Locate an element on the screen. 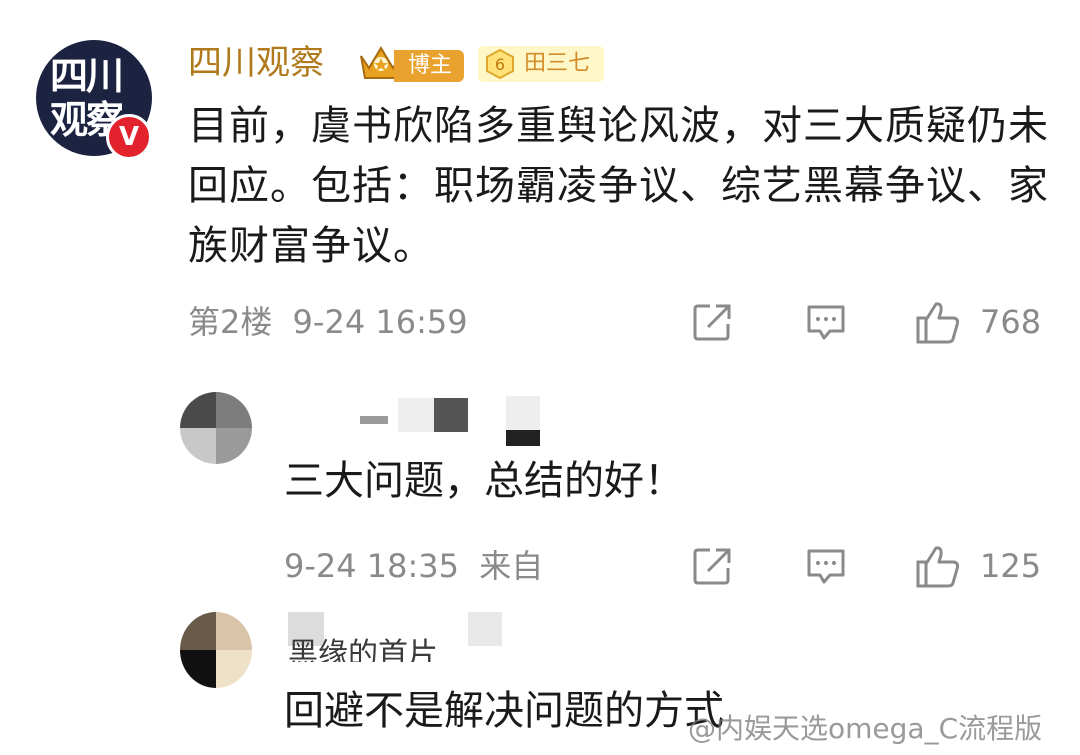  reply-content: 三大问题，总结的好！ is located at coordinates (484, 481).